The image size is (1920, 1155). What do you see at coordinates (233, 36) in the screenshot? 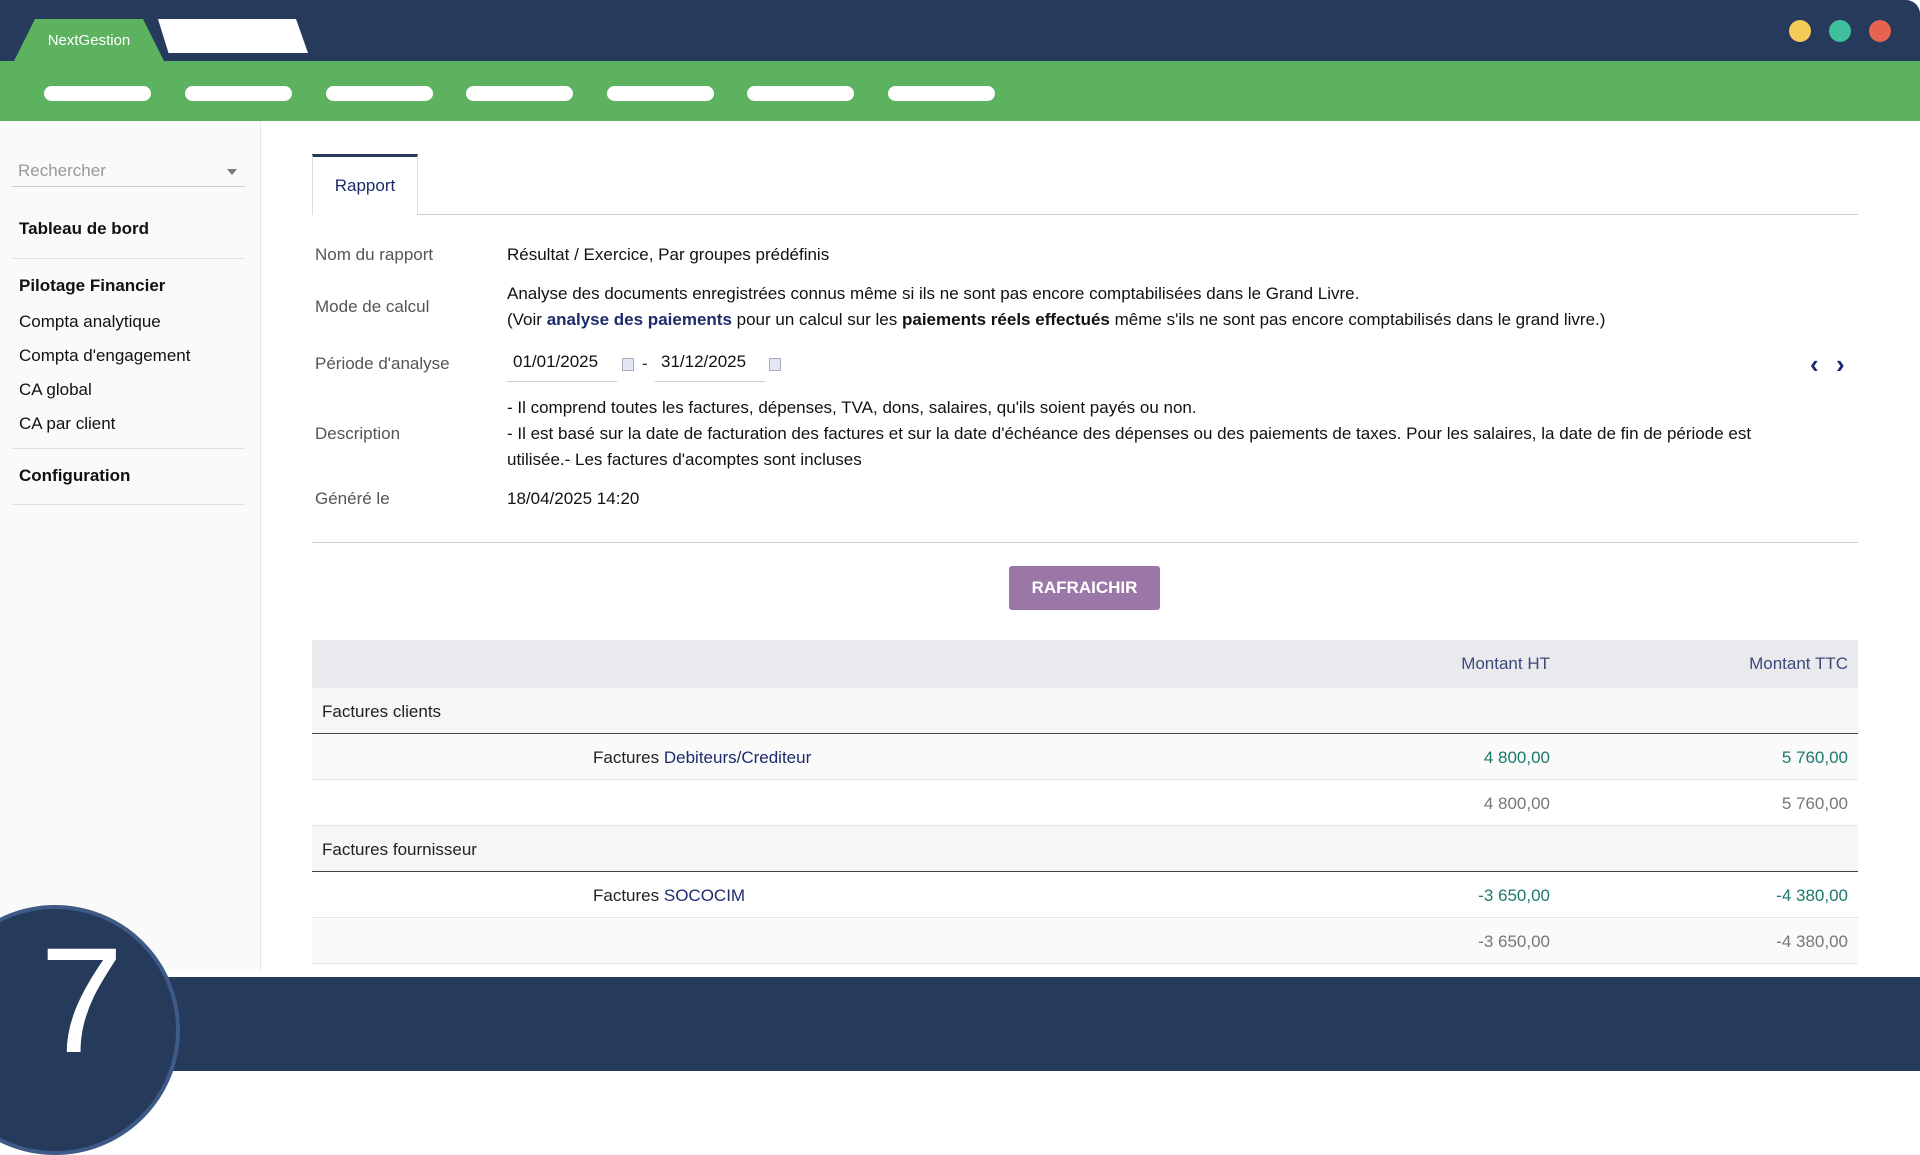
I see `blank-tab` at bounding box center [233, 36].